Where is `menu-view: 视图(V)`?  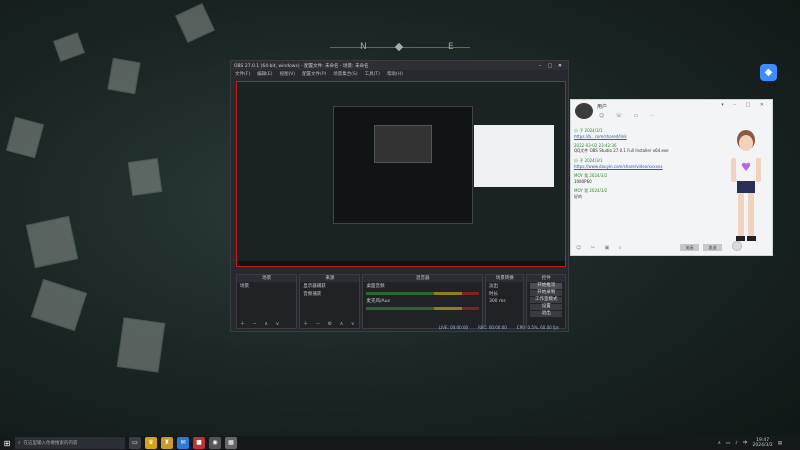
menu-view: 视图(V) is located at coordinates (287, 74).